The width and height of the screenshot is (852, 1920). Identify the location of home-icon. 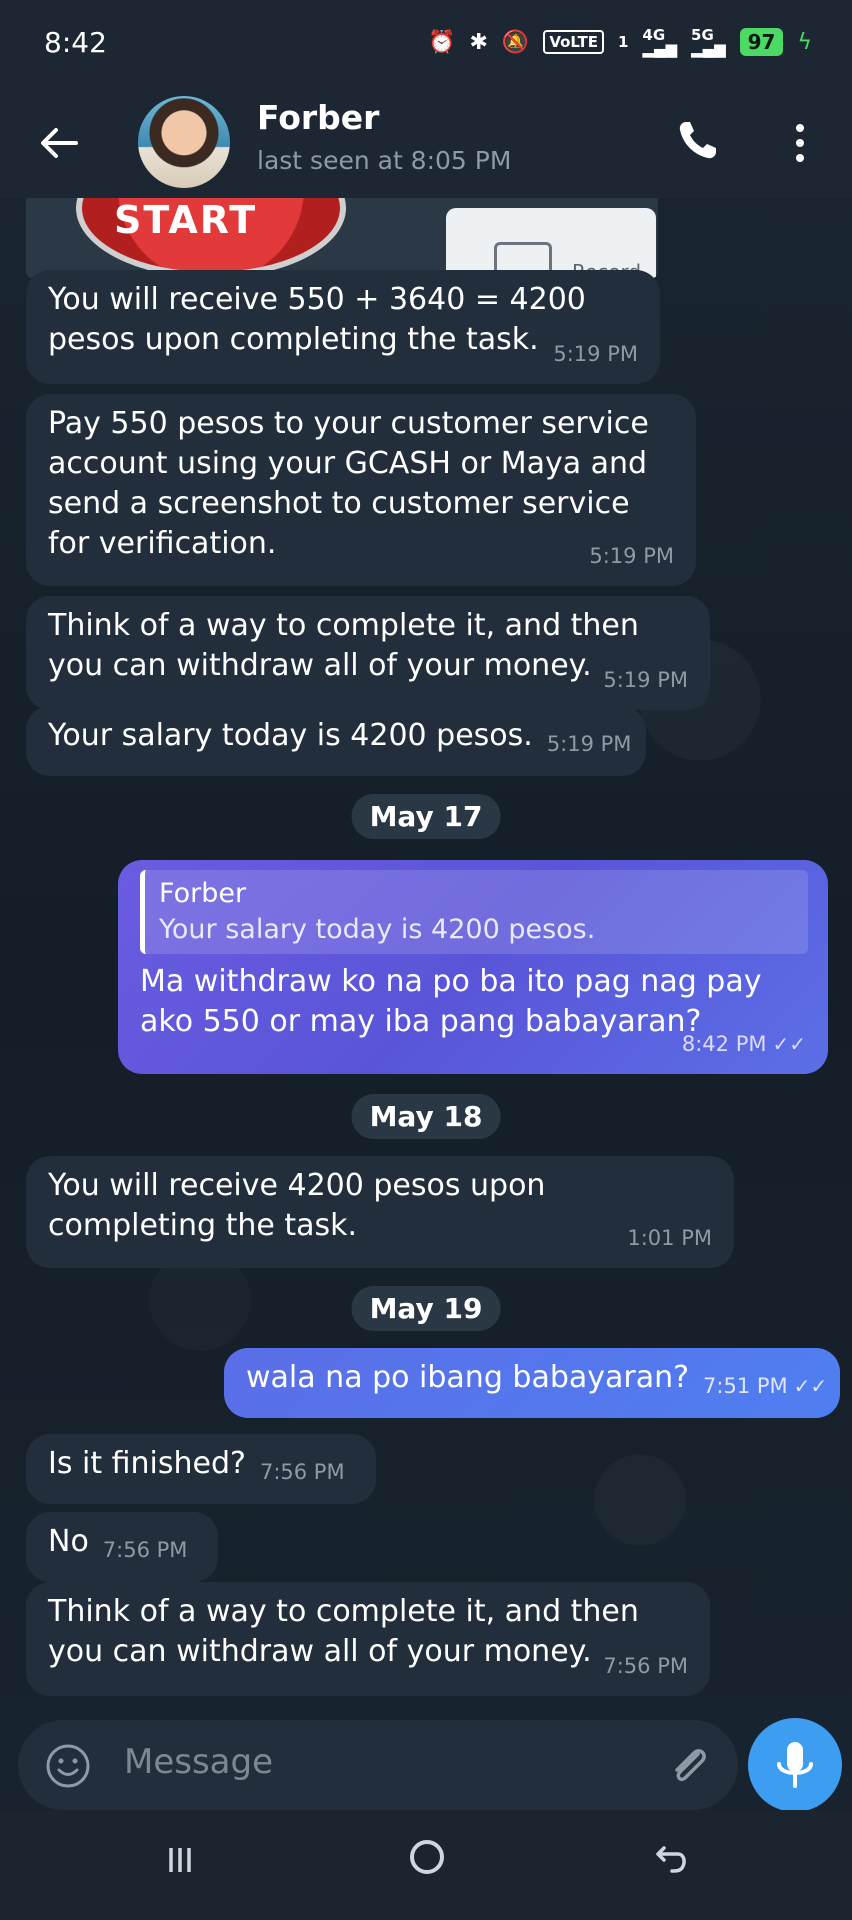
(427, 1857).